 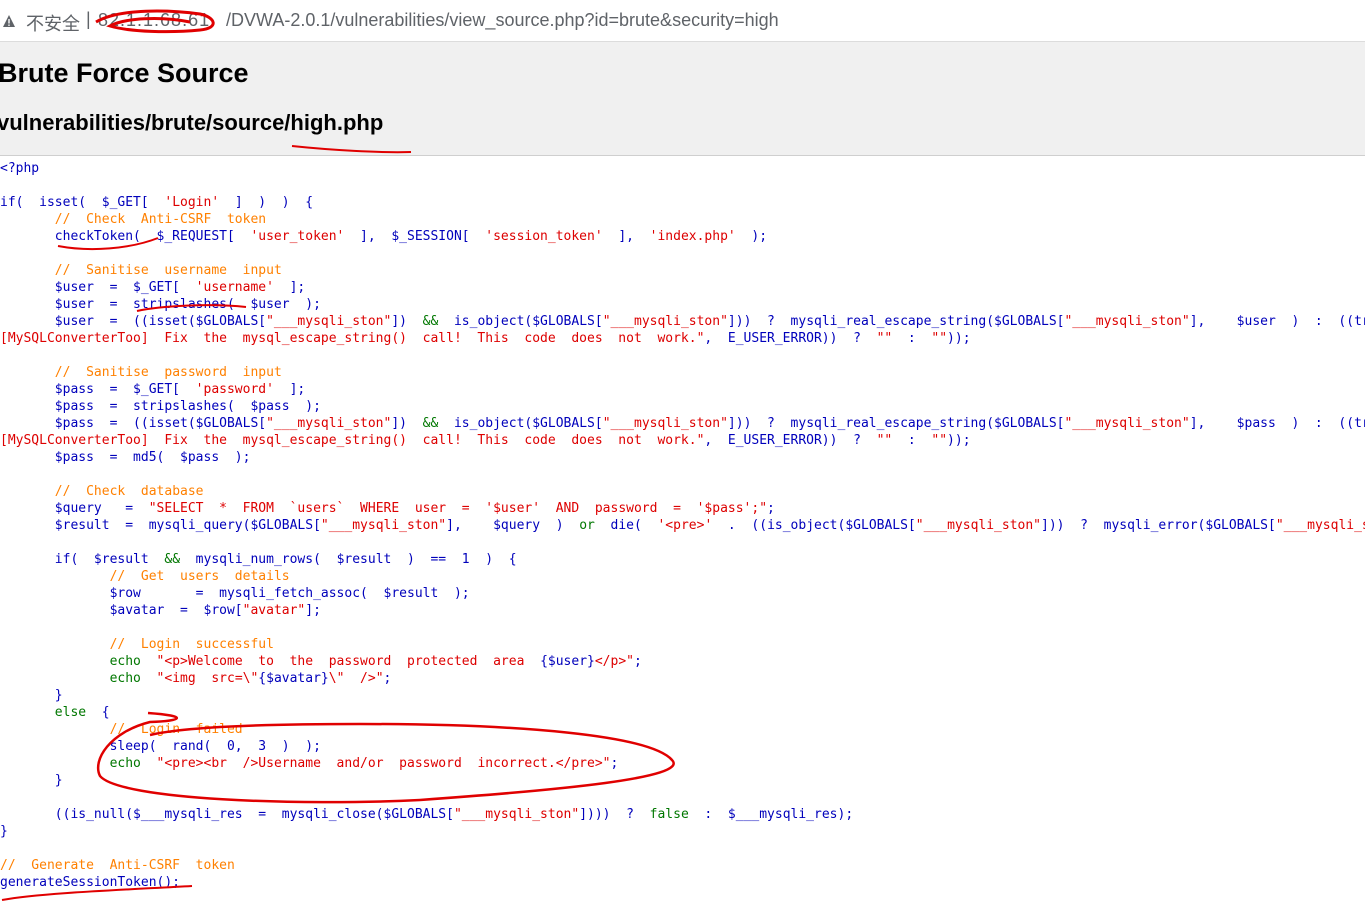 What do you see at coordinates (9, 21) in the screenshot?
I see `warning-icon` at bounding box center [9, 21].